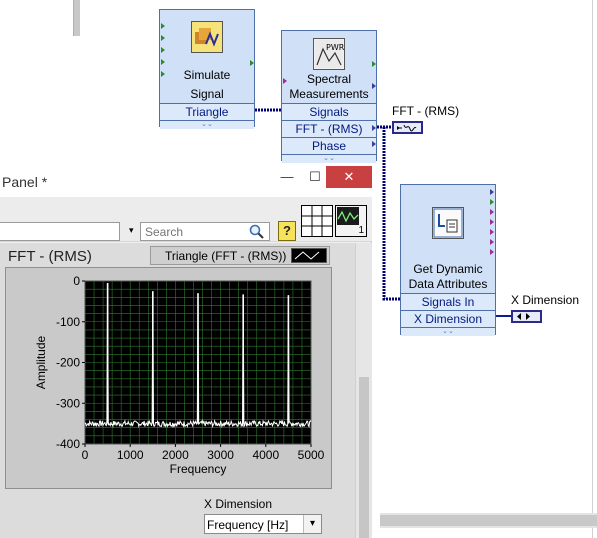 Image resolution: width=597 pixels, height=538 pixels. Describe the element at coordinates (207, 111) in the screenshot. I see `simulate-triangle-terminal: Triangle` at that location.